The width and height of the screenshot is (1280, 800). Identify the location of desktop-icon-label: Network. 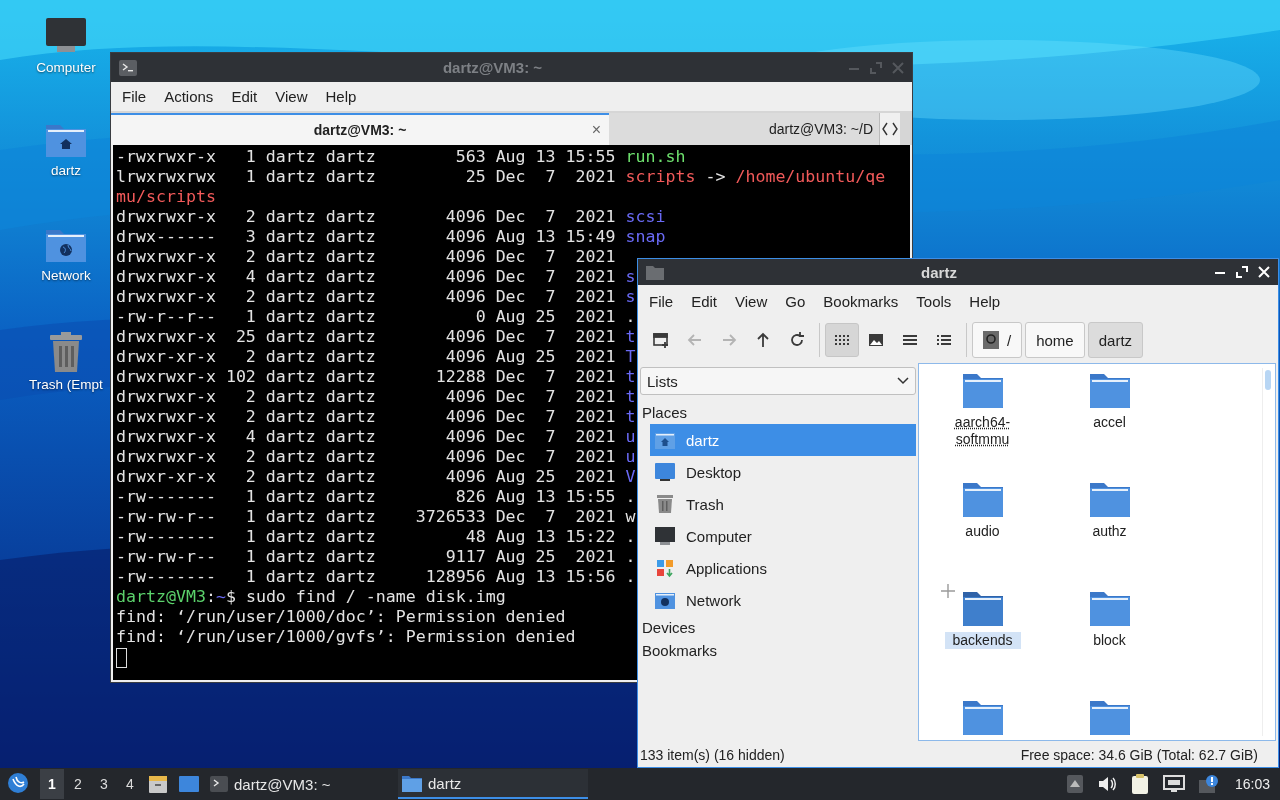
(66, 275).